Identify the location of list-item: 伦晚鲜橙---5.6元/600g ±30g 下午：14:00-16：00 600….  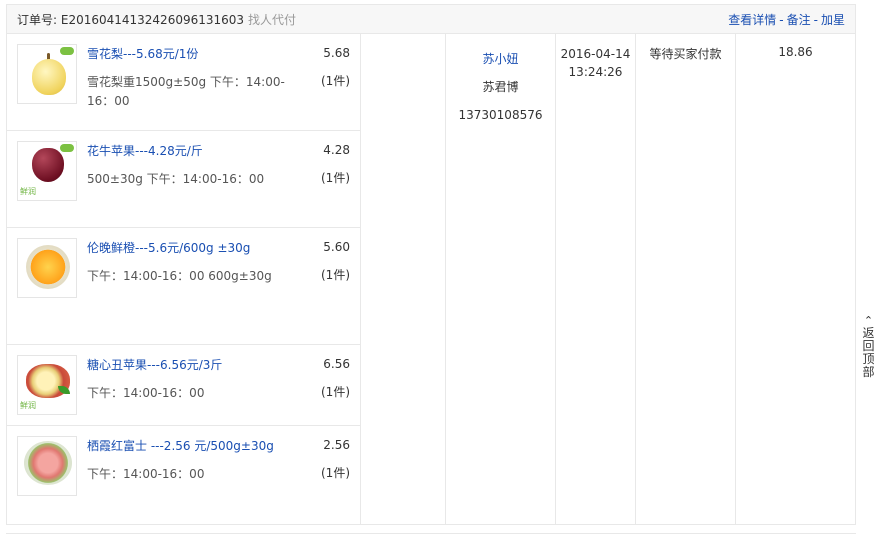
(183, 286).